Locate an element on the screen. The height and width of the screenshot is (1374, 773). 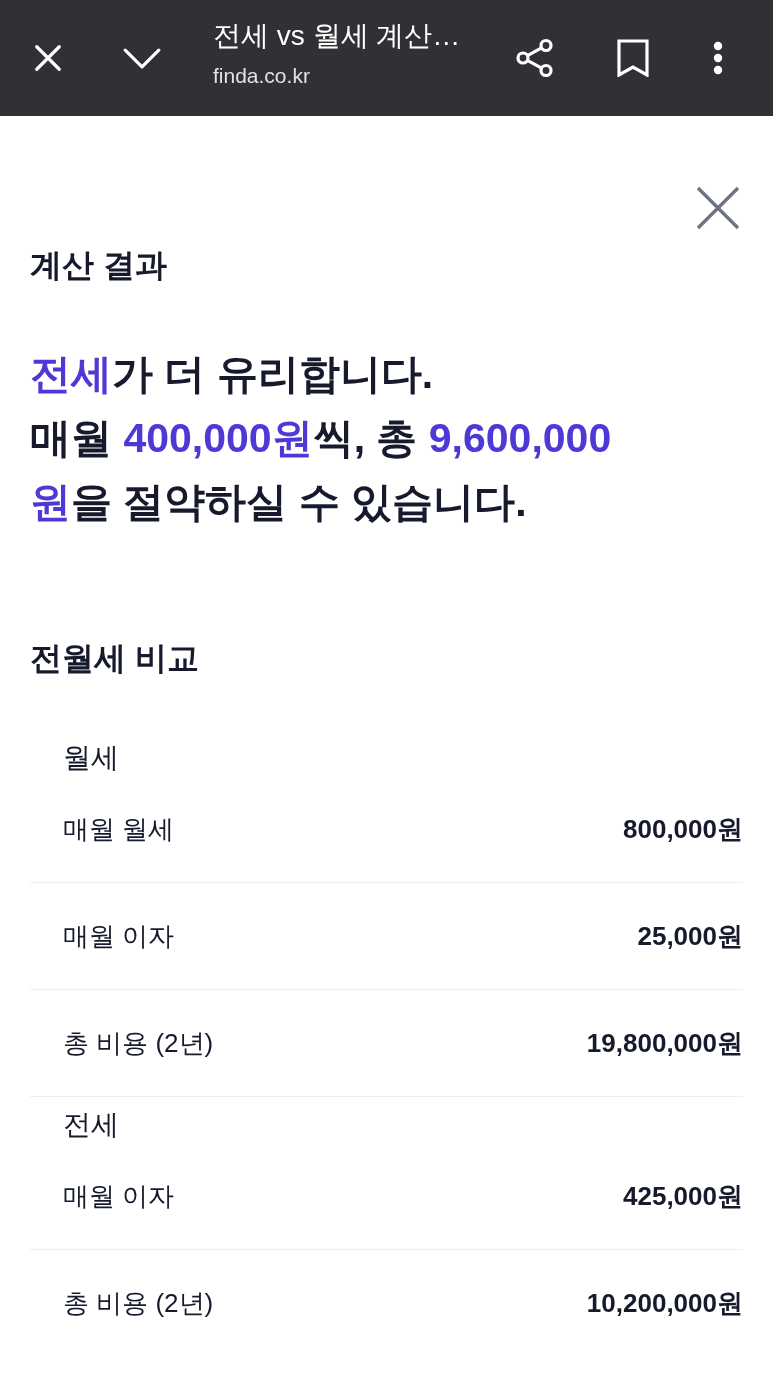
group-title: 전세 is located at coordinates (91, 1125).